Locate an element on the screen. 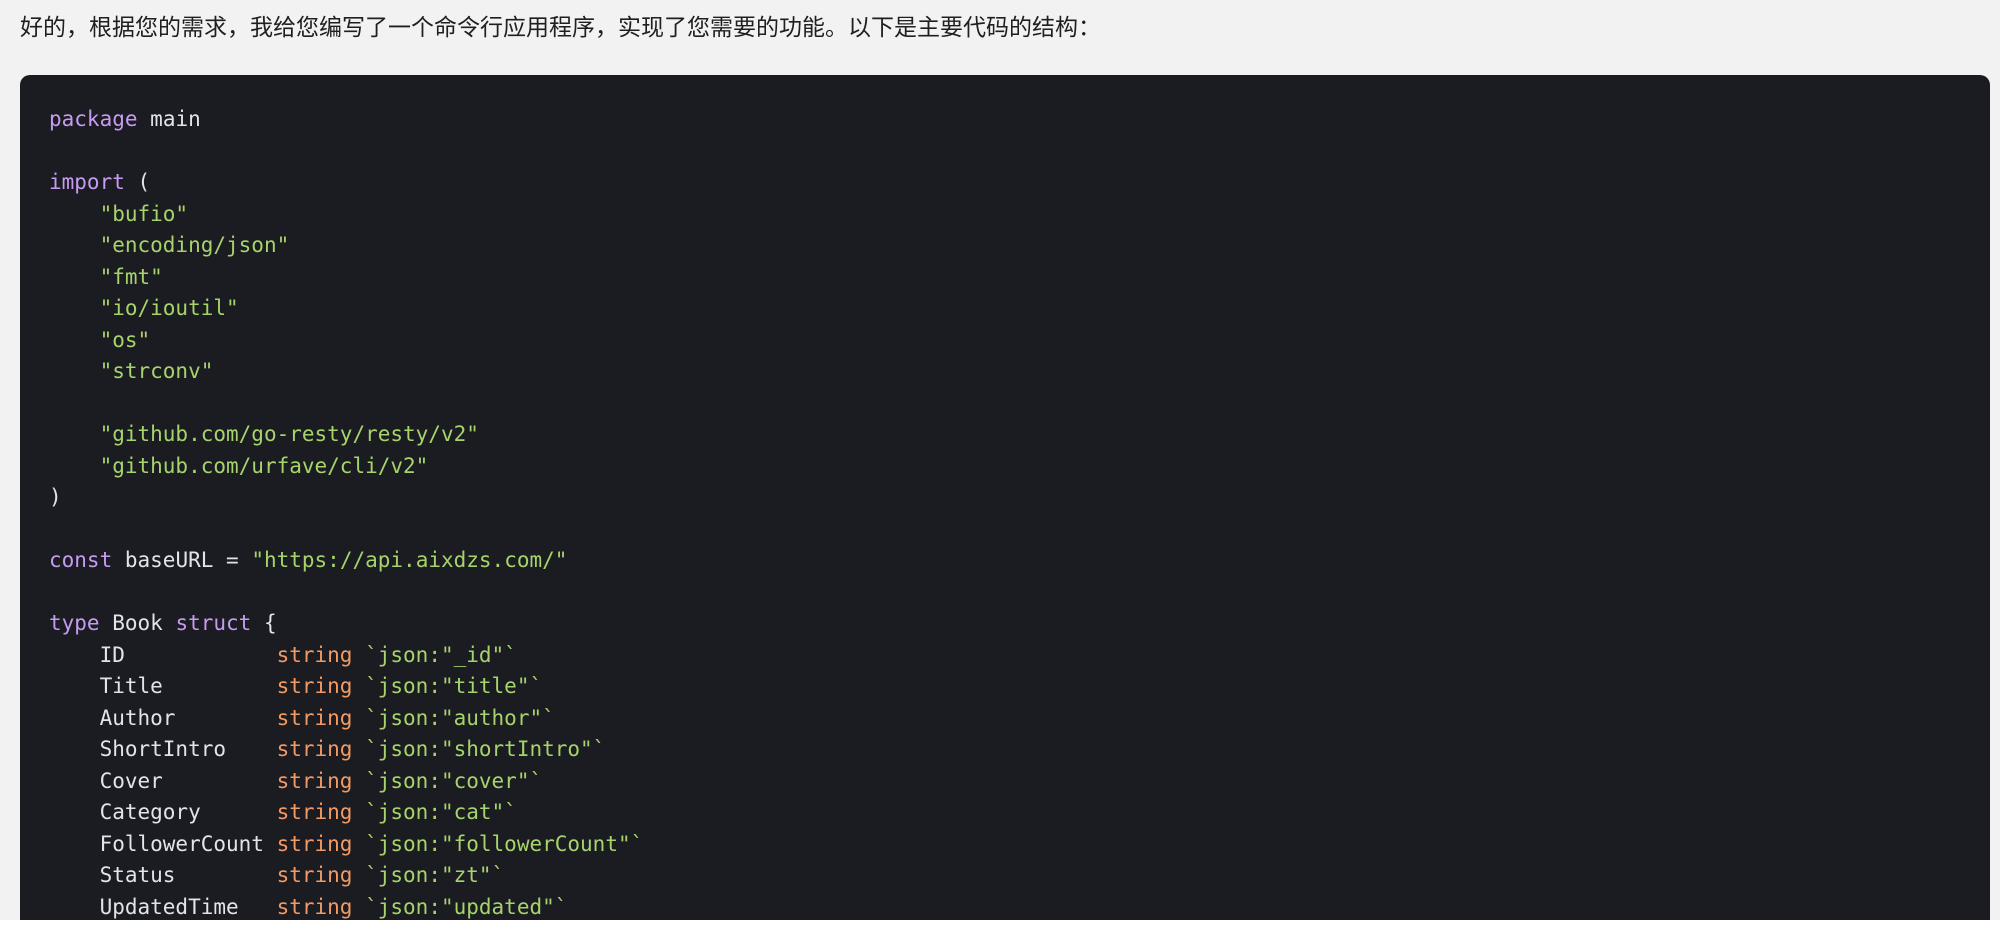 This screenshot has width=2000, height=938. page-bottom-edge is located at coordinates (1000, 929).